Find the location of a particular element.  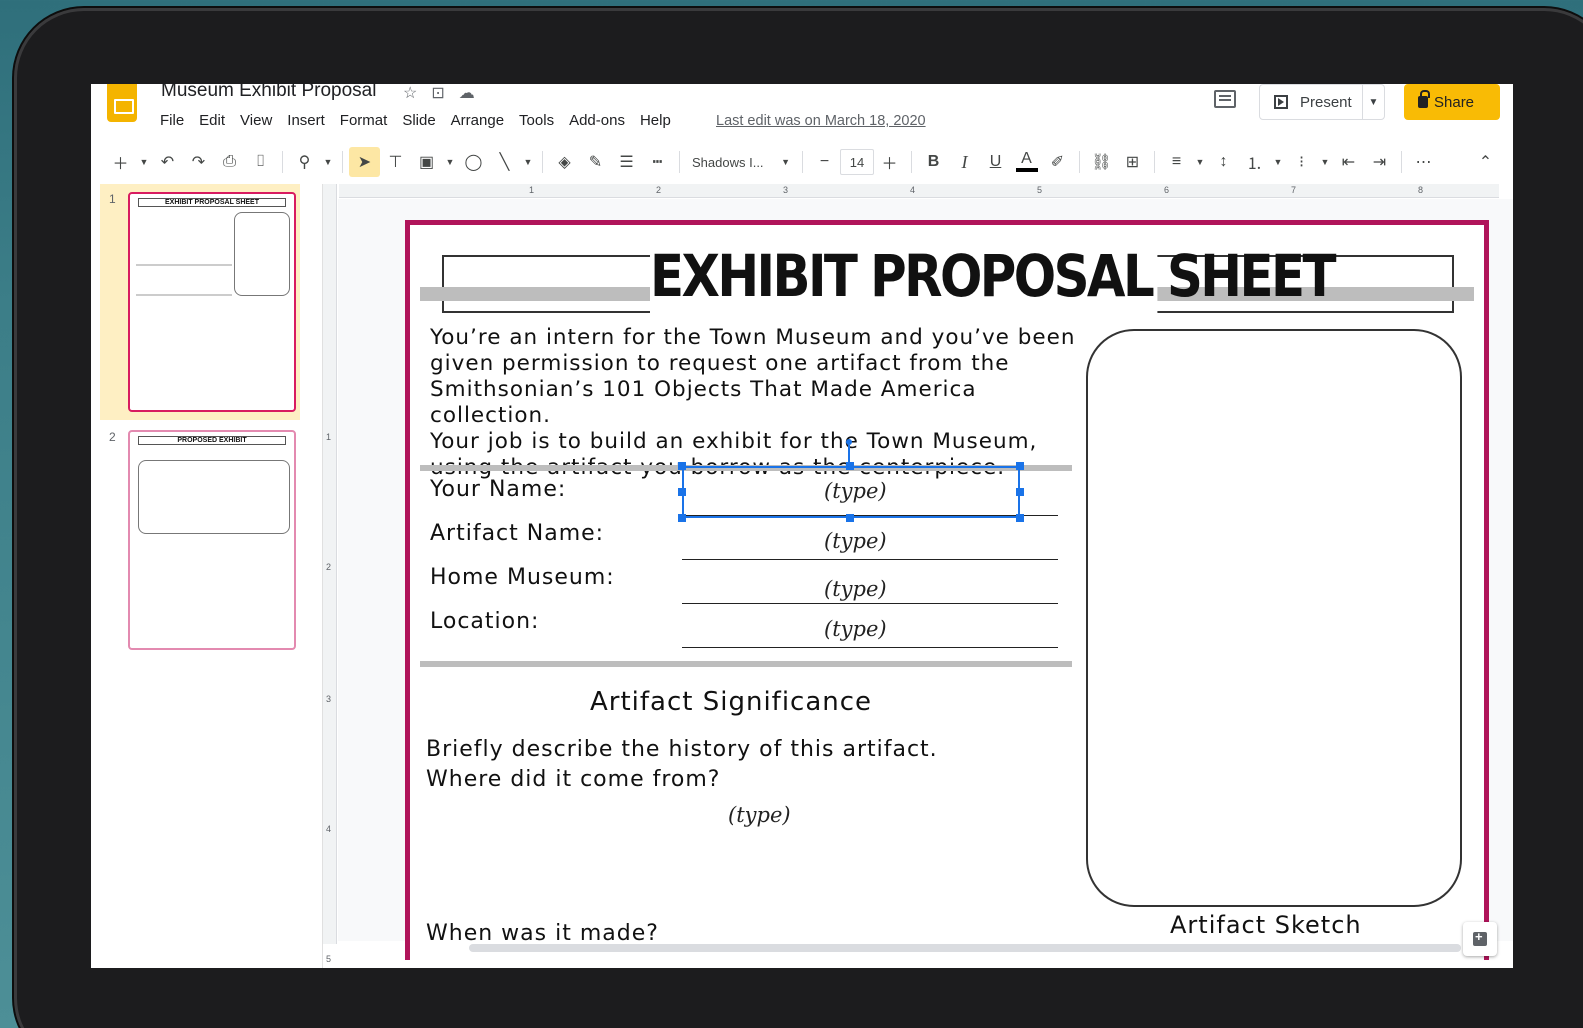

history-answer-input: (type) is located at coordinates (759, 815).